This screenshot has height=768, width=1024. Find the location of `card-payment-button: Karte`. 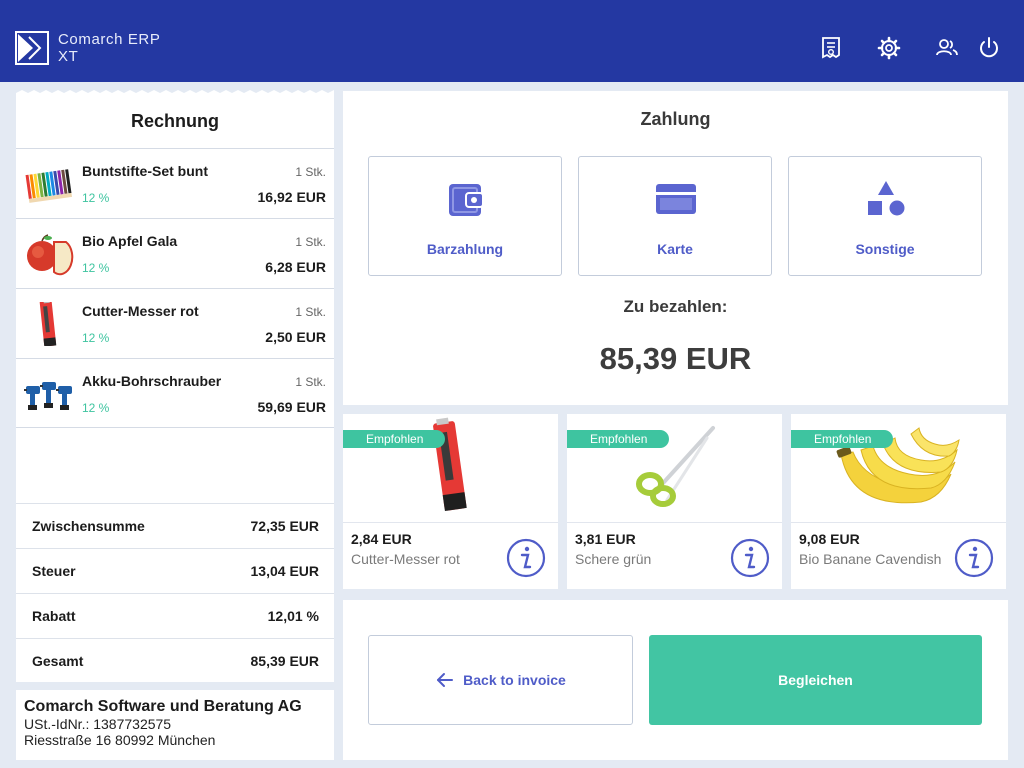

card-payment-button: Karte is located at coordinates (675, 216).